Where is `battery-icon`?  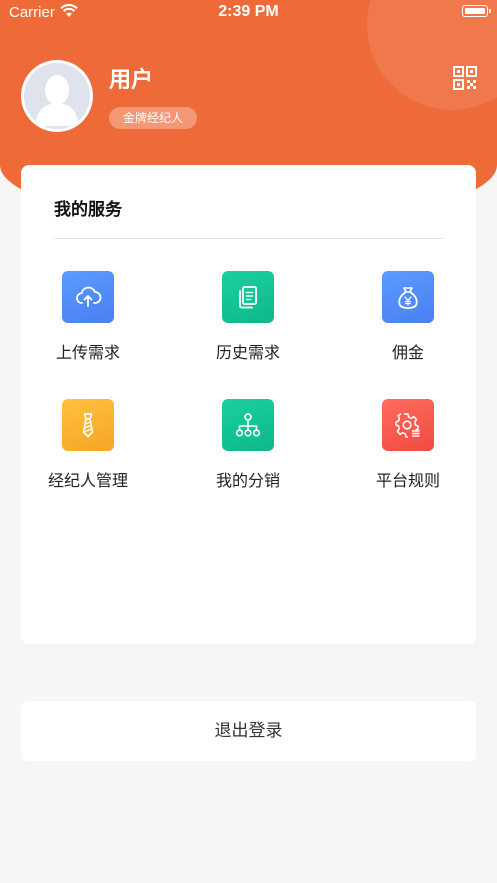
battery-icon is located at coordinates (476, 11).